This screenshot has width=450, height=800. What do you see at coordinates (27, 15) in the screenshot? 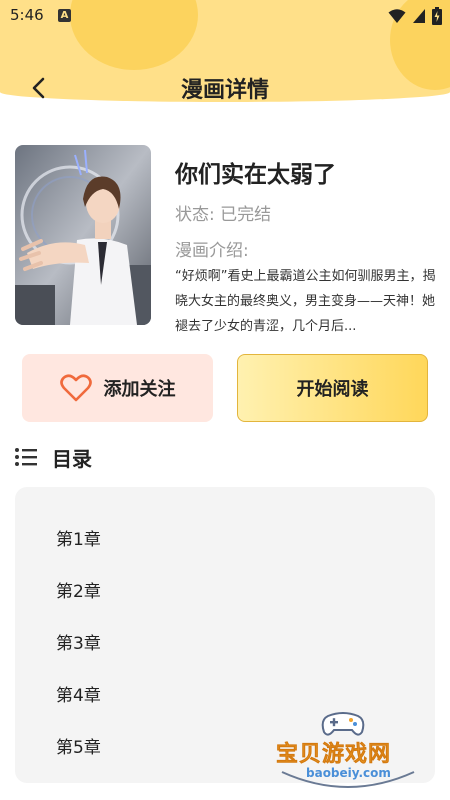
I see `status-time: 5:46` at bounding box center [27, 15].